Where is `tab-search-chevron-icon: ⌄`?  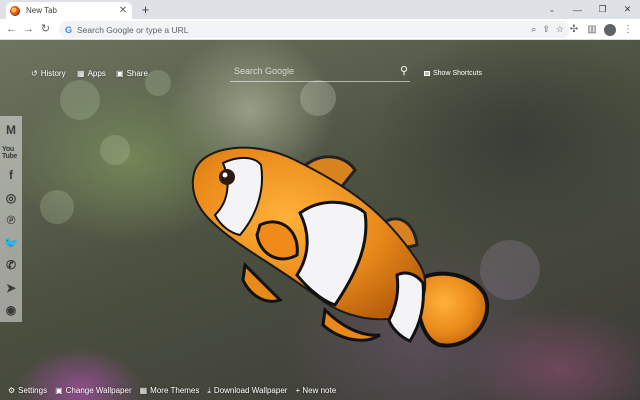
tab-search-chevron-icon: ⌄ is located at coordinates (552, 9).